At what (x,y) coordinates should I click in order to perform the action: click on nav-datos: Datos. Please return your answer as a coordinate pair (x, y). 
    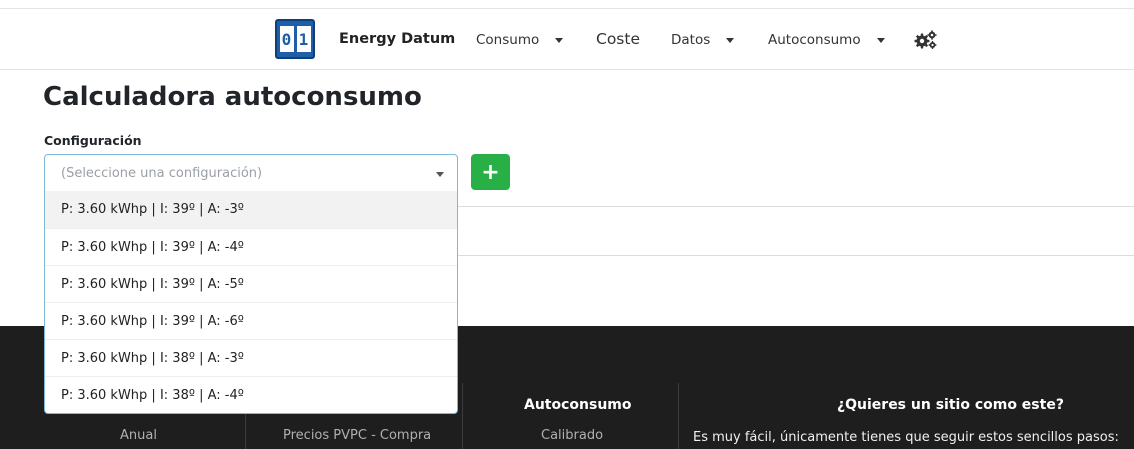
    Looking at the image, I should click on (703, 40).